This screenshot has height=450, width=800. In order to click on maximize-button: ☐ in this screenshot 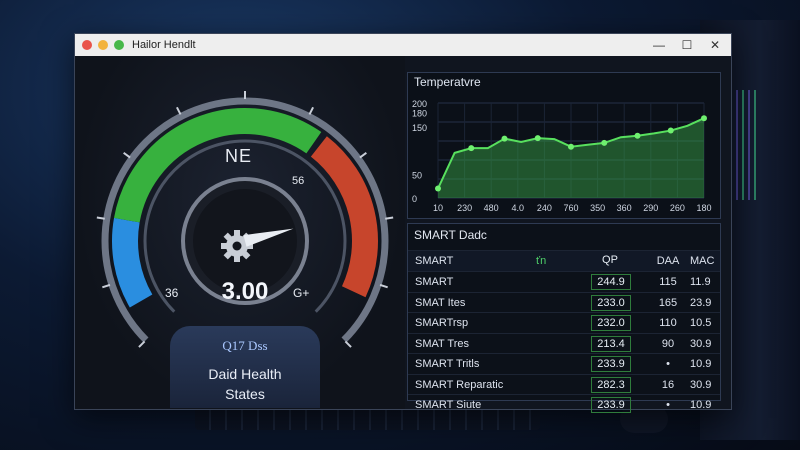, I will do `click(687, 45)`.